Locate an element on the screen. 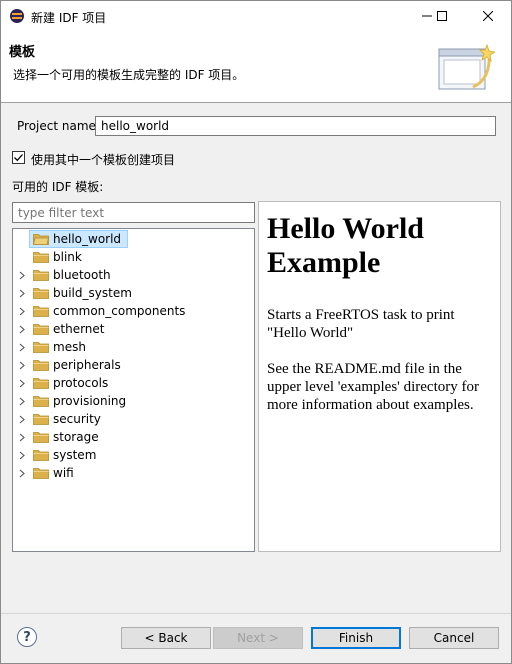 The width and height of the screenshot is (512, 664). tree-item: ethernet is located at coordinates (133, 329).